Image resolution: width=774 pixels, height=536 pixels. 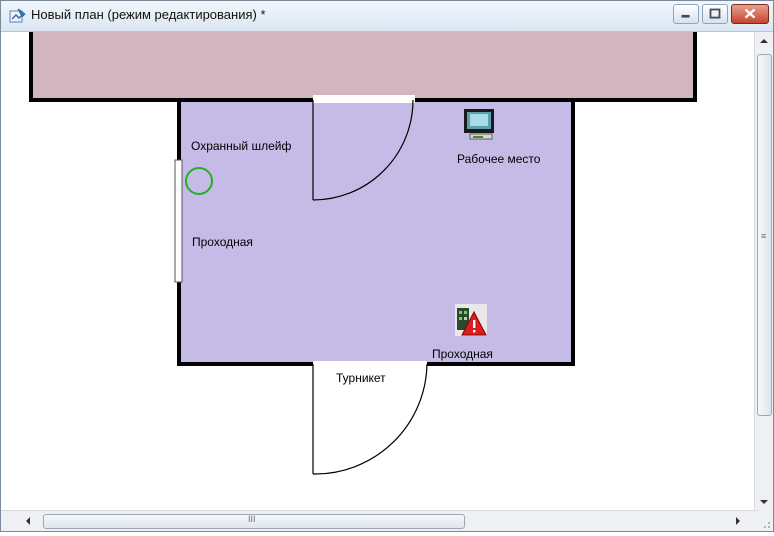 I want to click on vertical-scroll-thumb: ≡, so click(x=764, y=235).